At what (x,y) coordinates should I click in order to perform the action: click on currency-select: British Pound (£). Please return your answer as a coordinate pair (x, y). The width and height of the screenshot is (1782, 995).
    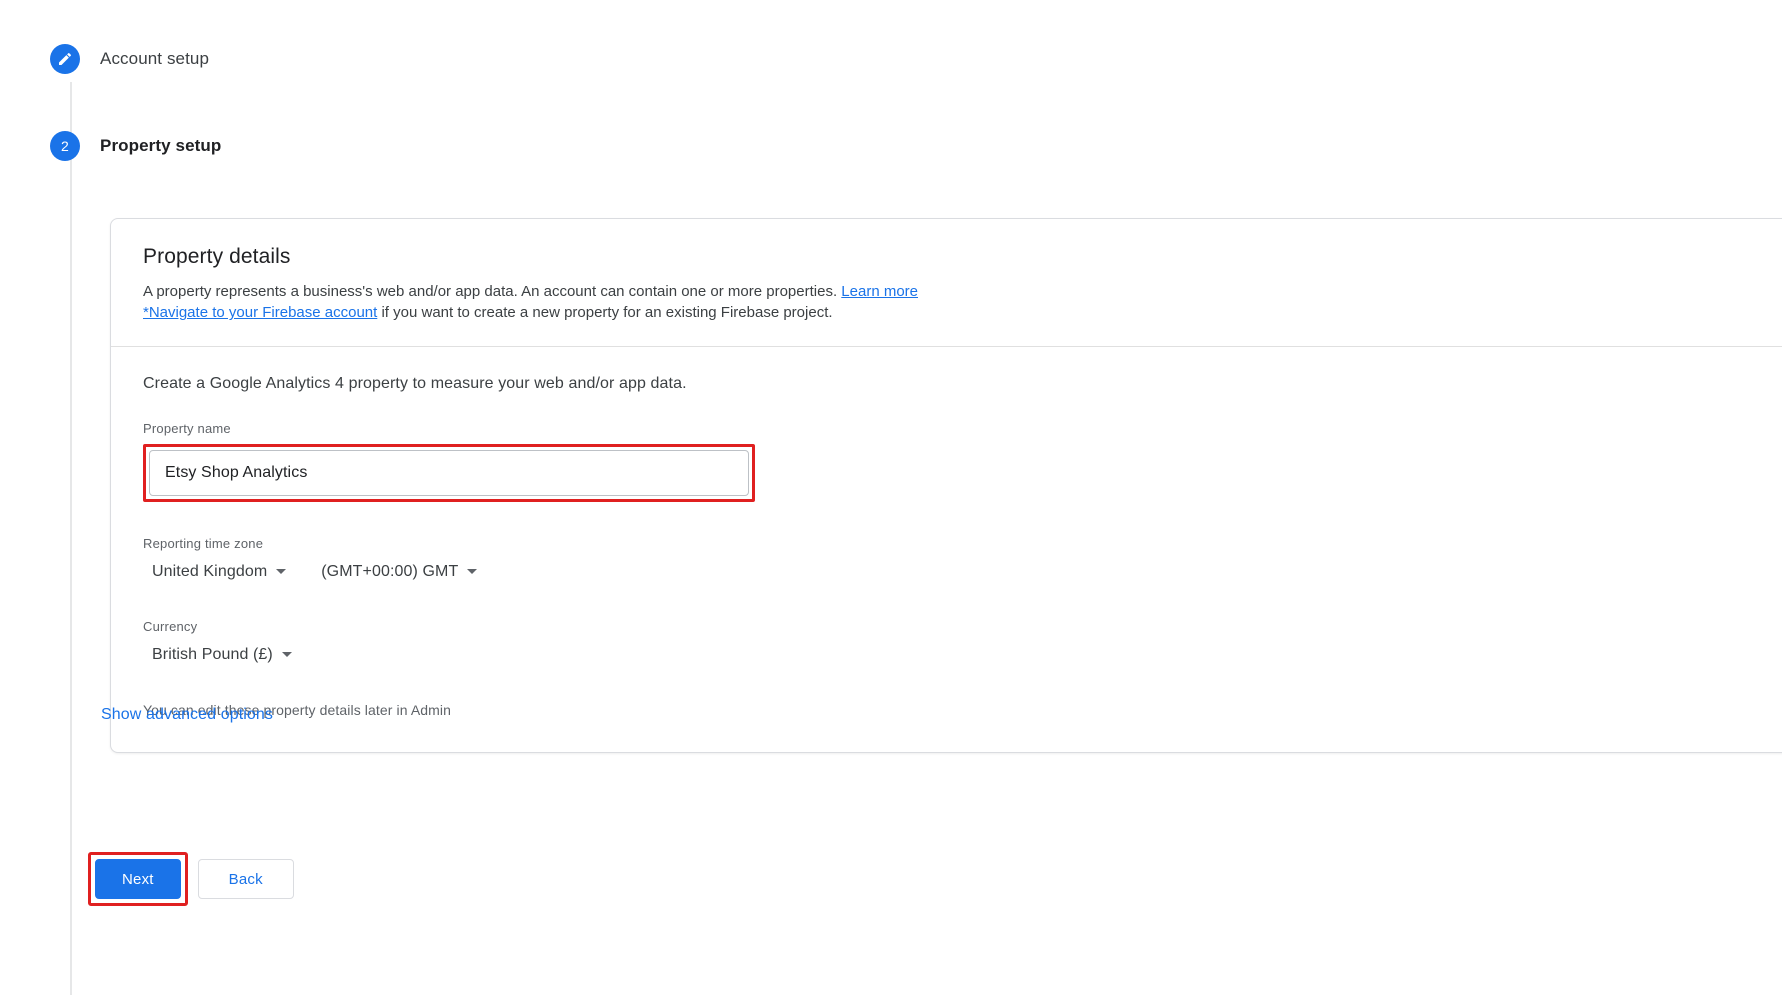
    Looking at the image, I should click on (219, 655).